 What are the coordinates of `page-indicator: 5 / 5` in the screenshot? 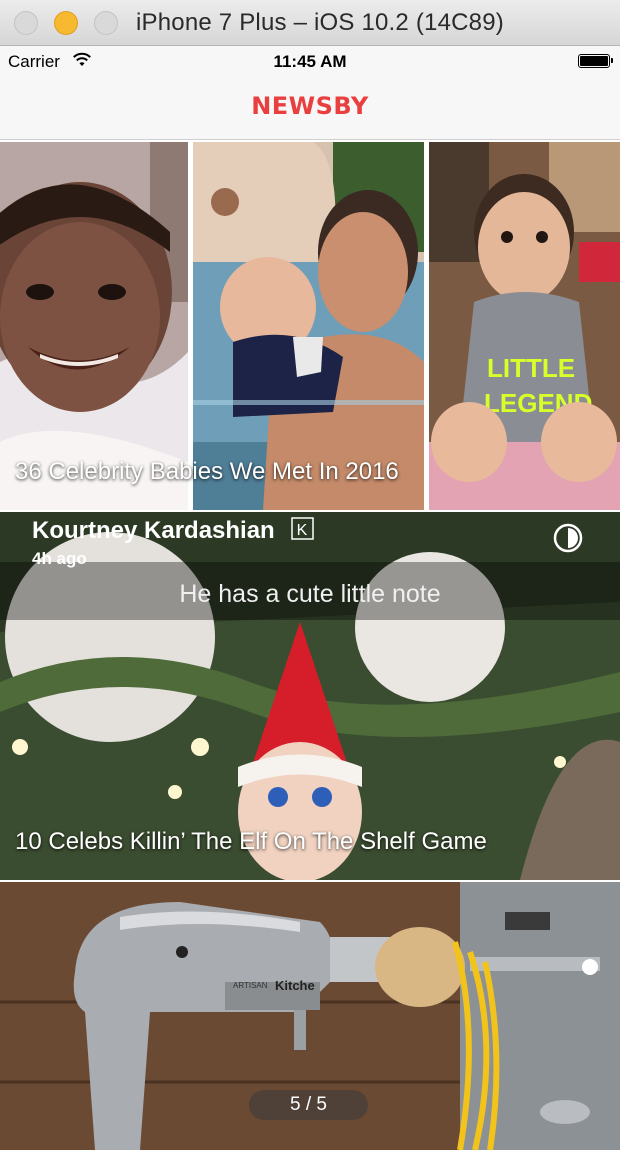 It's located at (308, 1105).